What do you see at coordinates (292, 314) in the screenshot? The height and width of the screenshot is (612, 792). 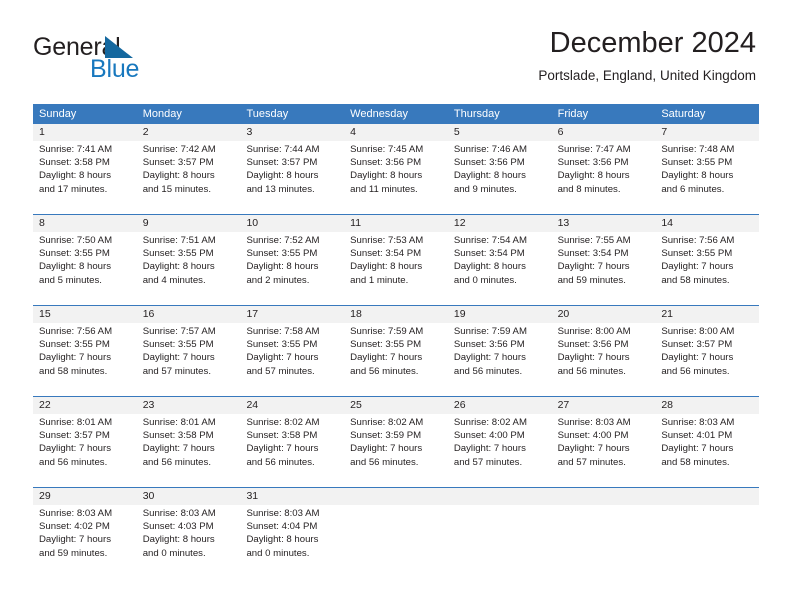 I see `day-number: 17` at bounding box center [292, 314].